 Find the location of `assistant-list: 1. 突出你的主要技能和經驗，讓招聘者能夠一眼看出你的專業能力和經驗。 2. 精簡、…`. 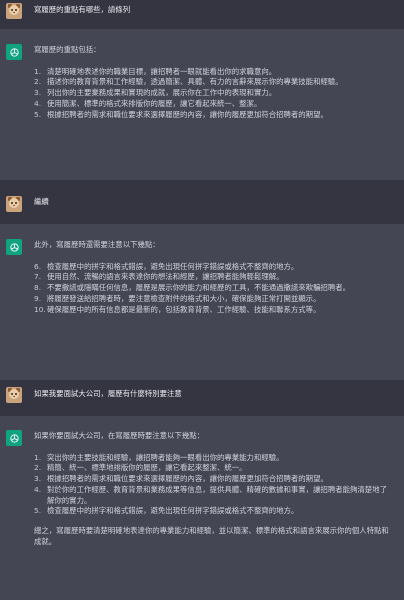

assistant-list: 1. 突出你的主要技能和經驗，讓招聘者能夠一眼看出你的專業能力和經驗。 2. 精簡、… is located at coordinates (214, 485).